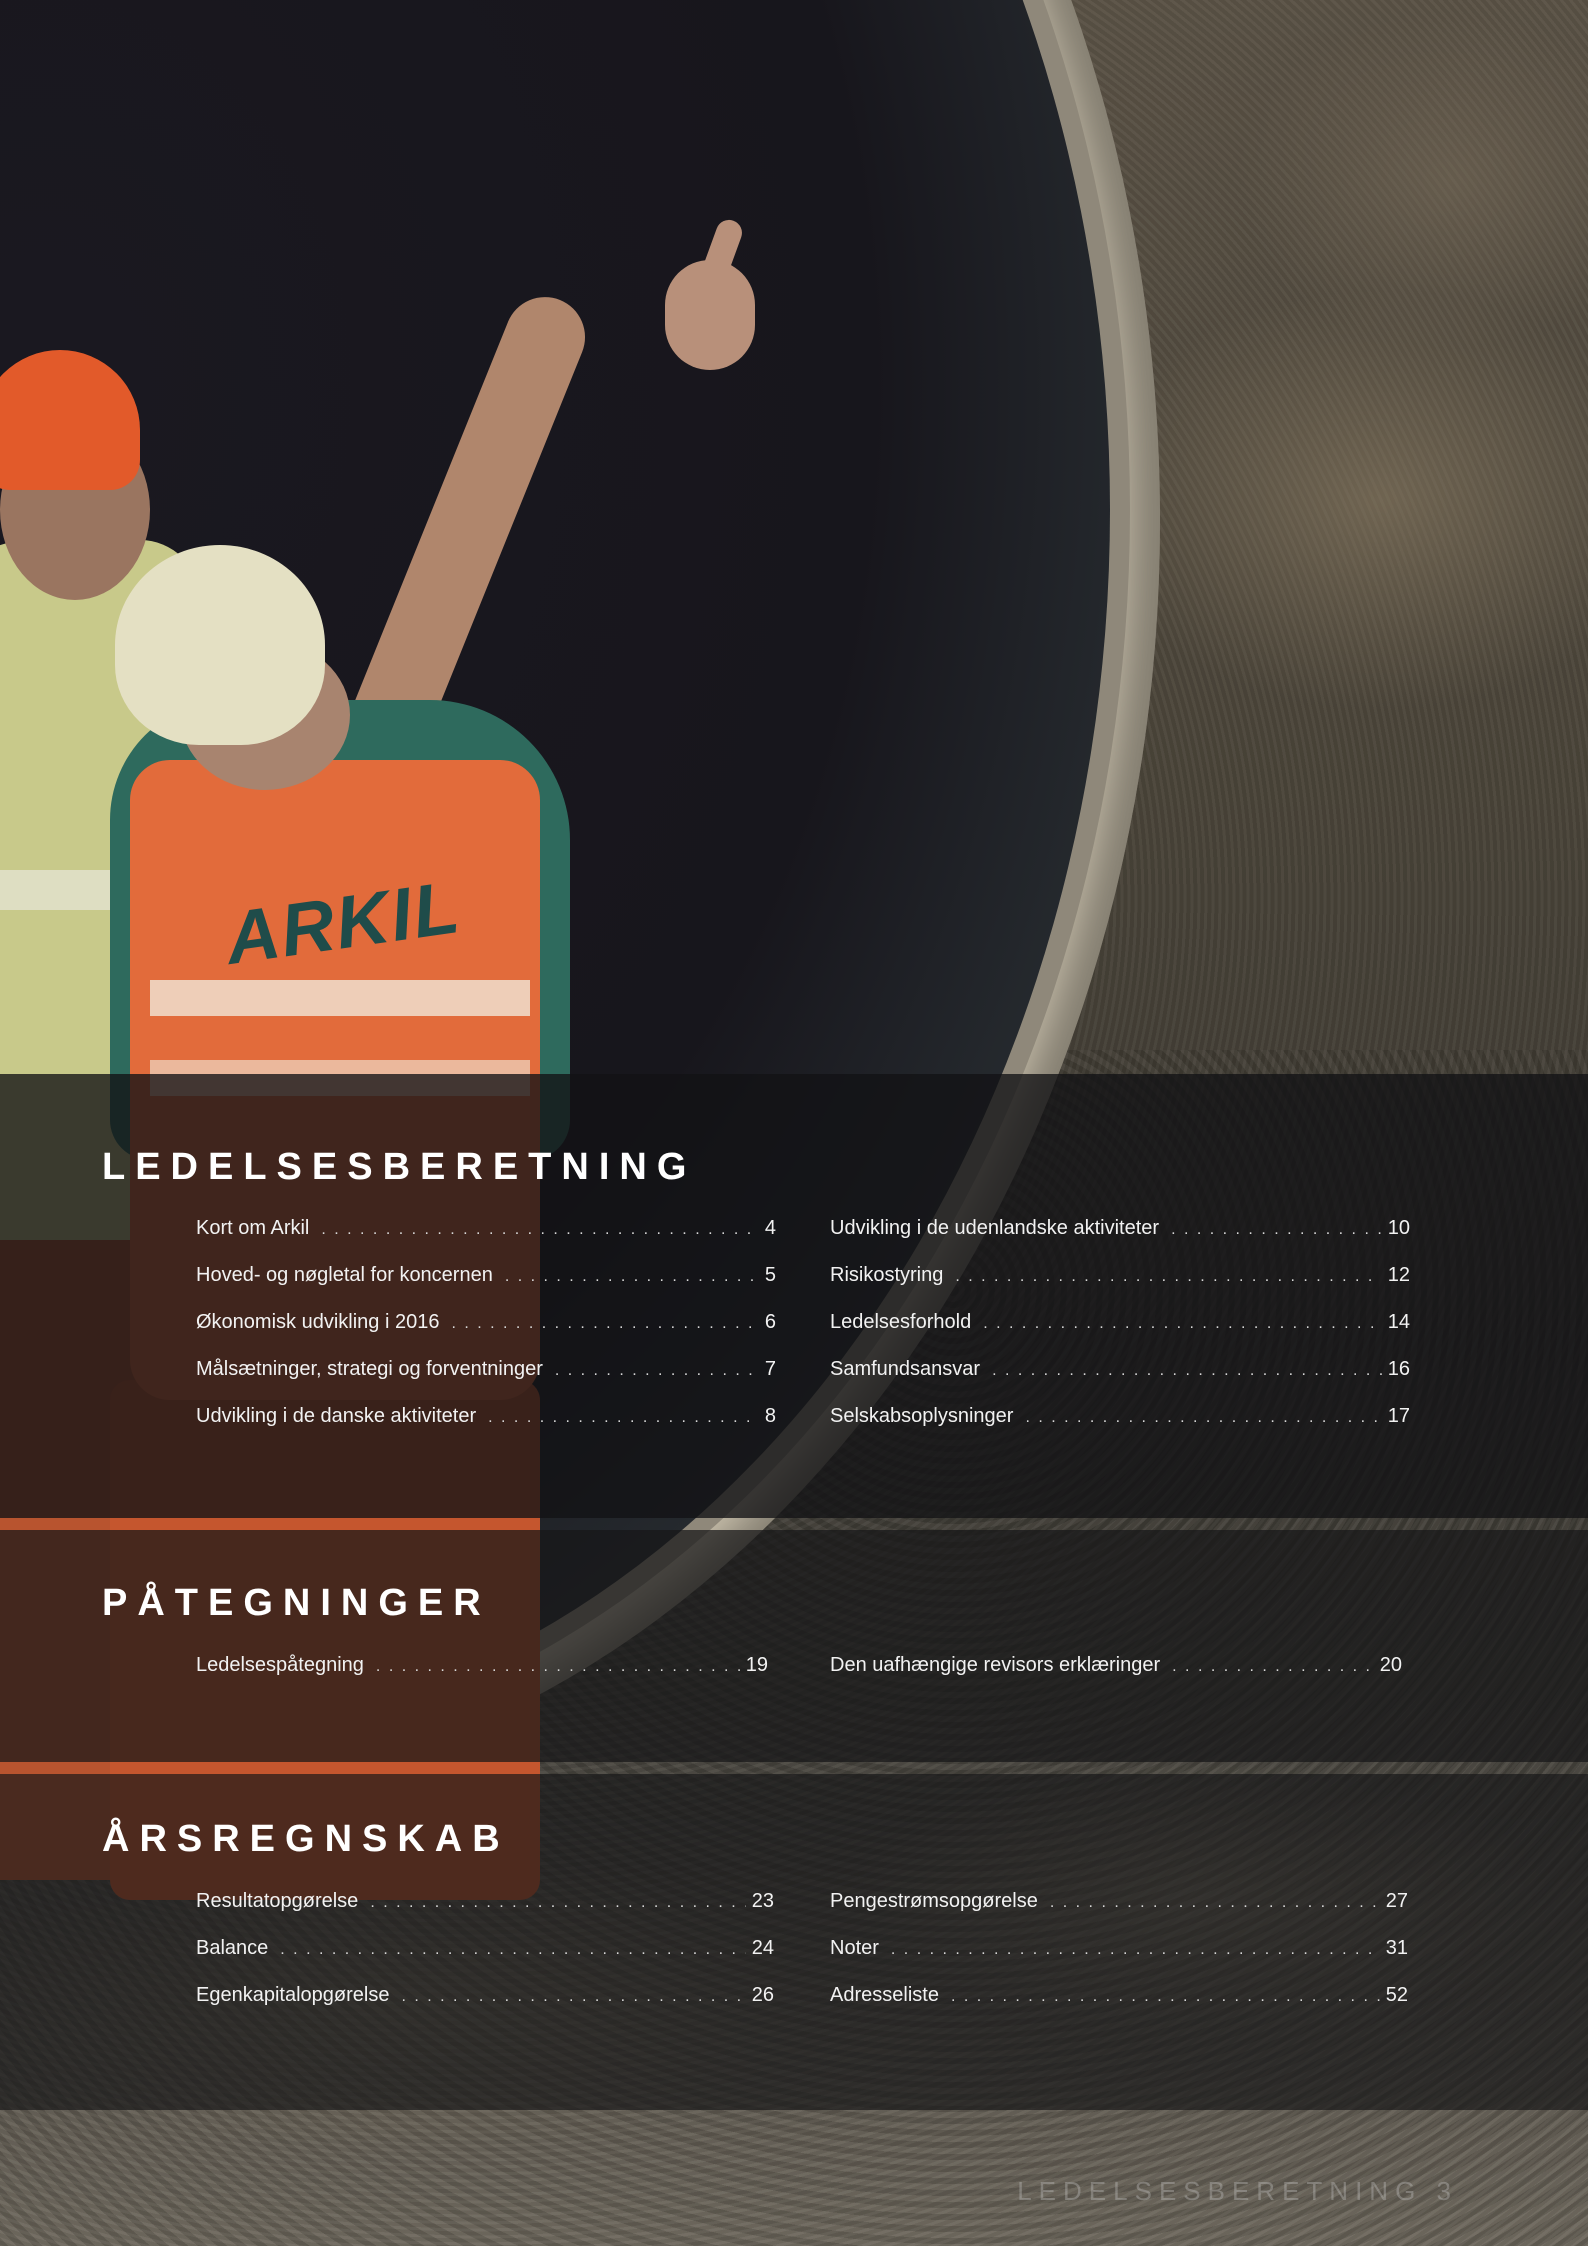 This screenshot has height=2246, width=1588. What do you see at coordinates (901, 1322) in the screenshot?
I see `toc-entry-label: Ledelsesforhold` at bounding box center [901, 1322].